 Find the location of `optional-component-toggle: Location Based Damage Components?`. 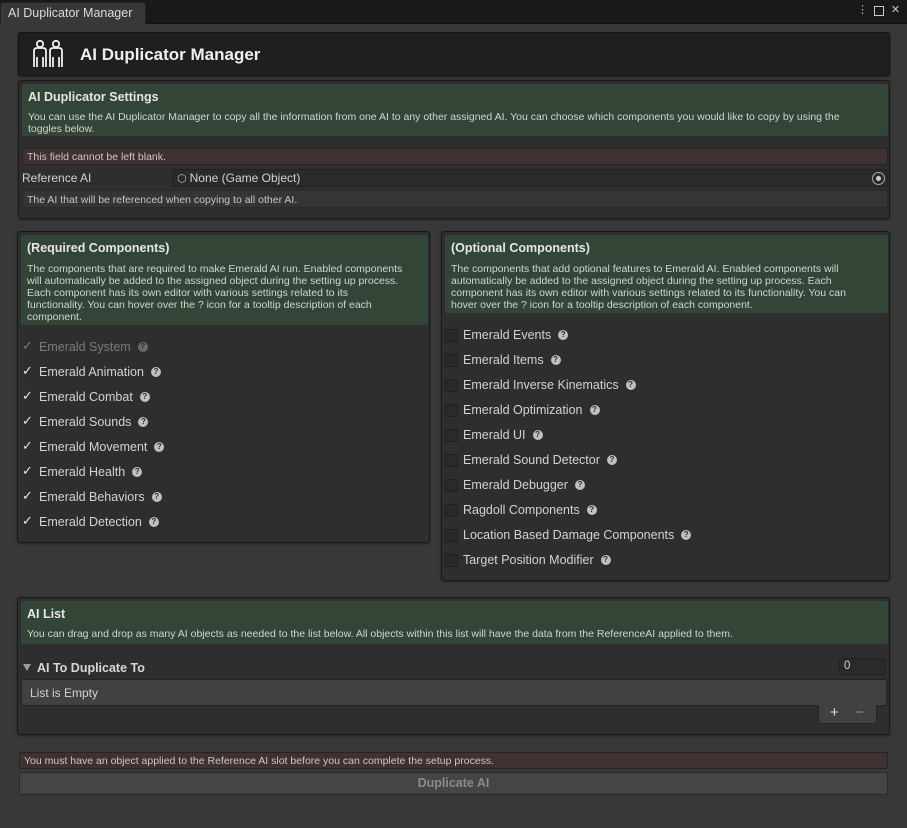

optional-component-toggle: Location Based Damage Components? is located at coordinates (568, 535).